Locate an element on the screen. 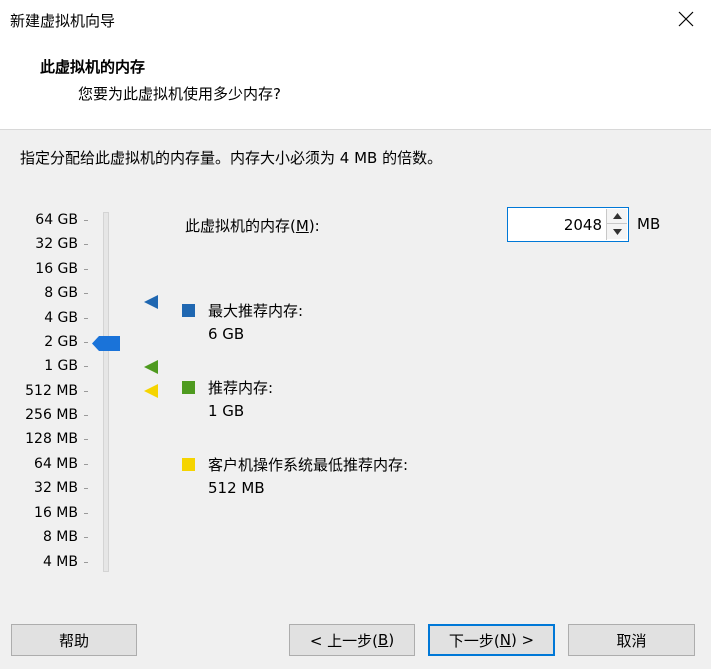 The height and width of the screenshot is (669, 711). instructions-text: 指定分配给此虚拟机的内存量。内存大小必须为 4 MB 的倍数。 is located at coordinates (231, 158).